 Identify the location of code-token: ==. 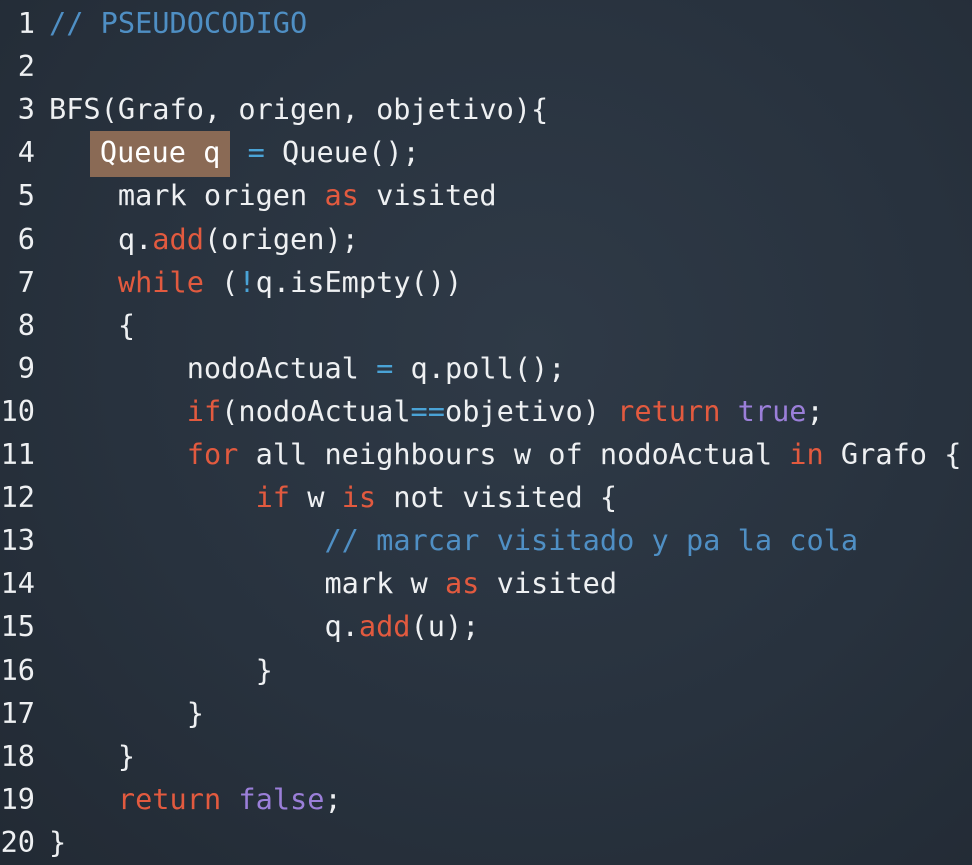
(427, 410).